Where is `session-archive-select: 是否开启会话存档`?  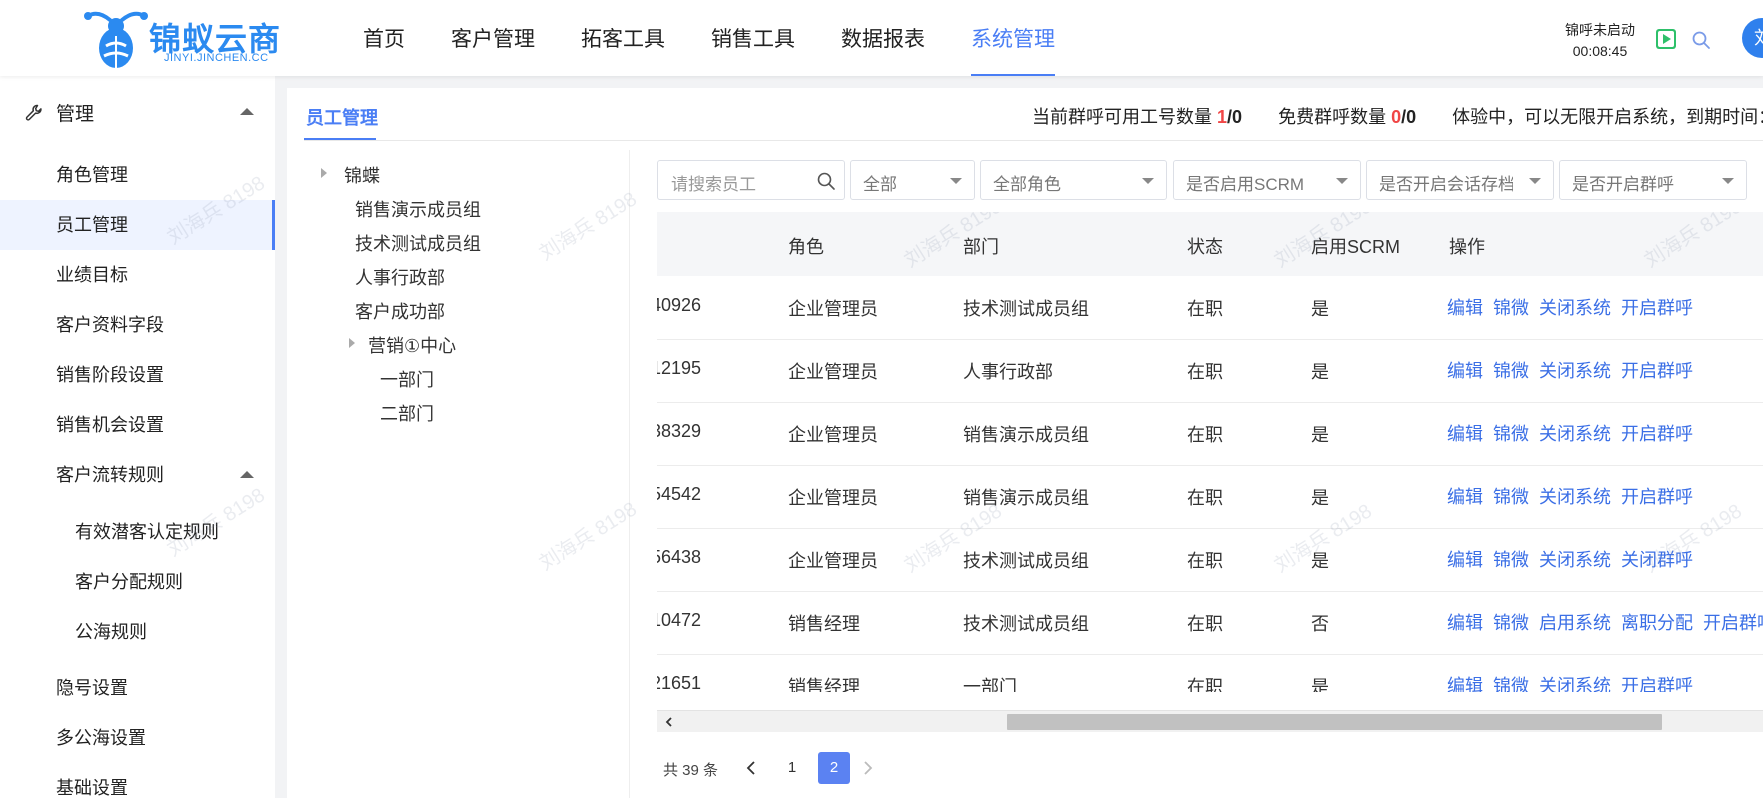 session-archive-select: 是否开启会话存档 is located at coordinates (1460, 180).